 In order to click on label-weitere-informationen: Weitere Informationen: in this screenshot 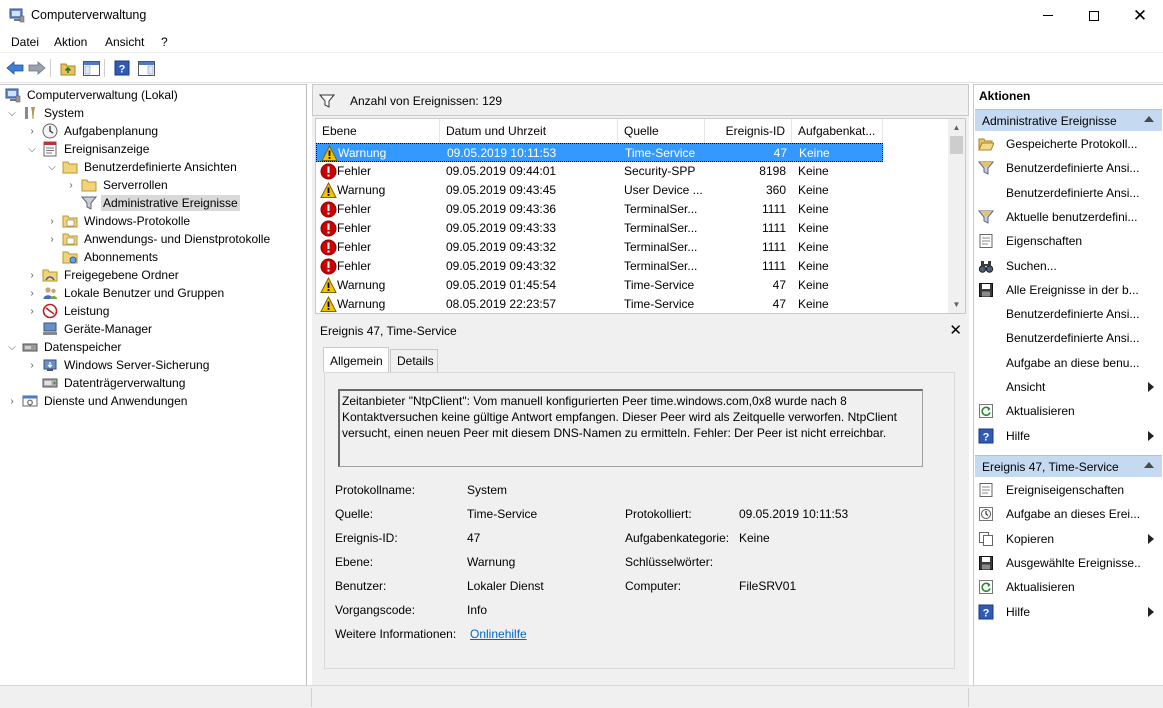, I will do `click(396, 634)`.